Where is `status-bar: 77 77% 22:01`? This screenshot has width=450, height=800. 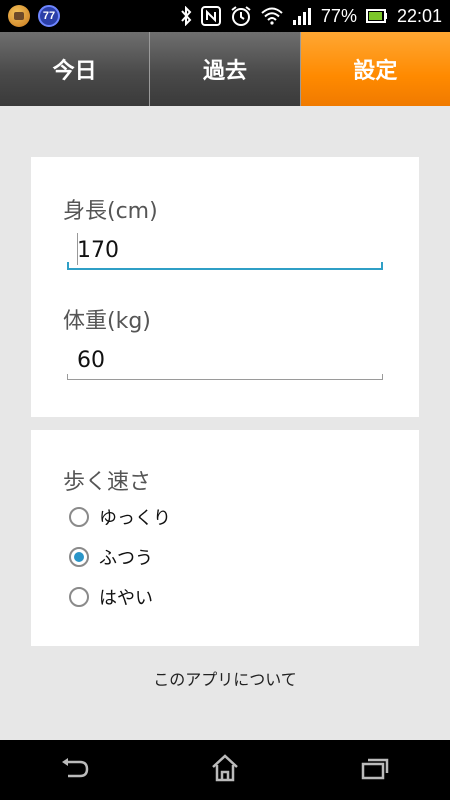
status-bar: 77 77% 22:01 is located at coordinates (225, 16).